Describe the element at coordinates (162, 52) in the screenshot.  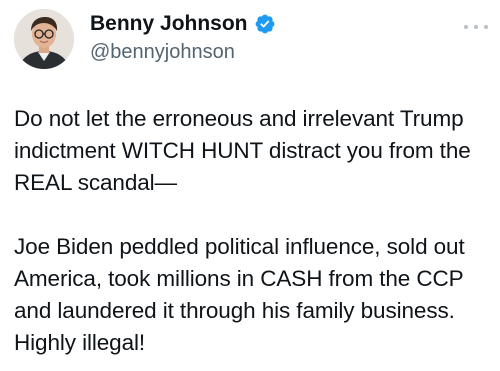
I see `author-handle: @bennyjohnson` at that location.